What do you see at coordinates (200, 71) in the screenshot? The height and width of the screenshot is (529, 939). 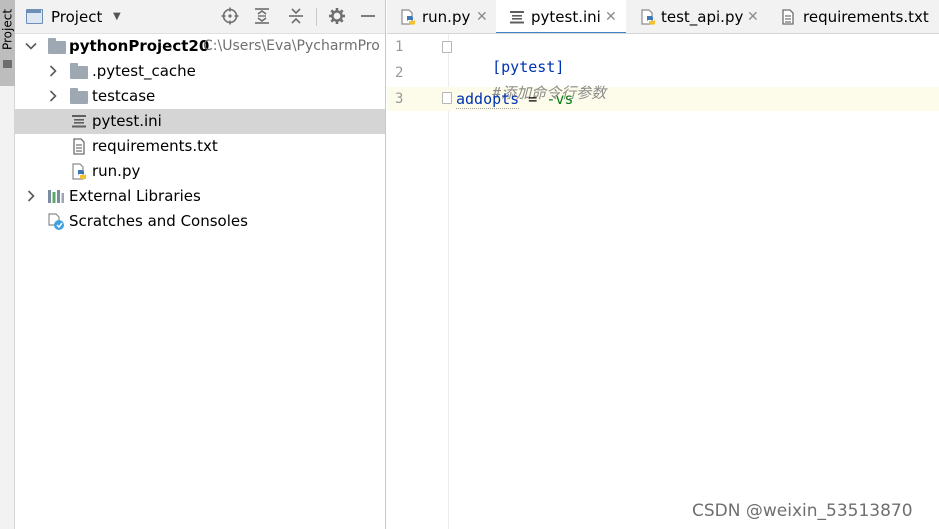 I see `tree-item-pytest-cache: .pytest_cache` at bounding box center [200, 71].